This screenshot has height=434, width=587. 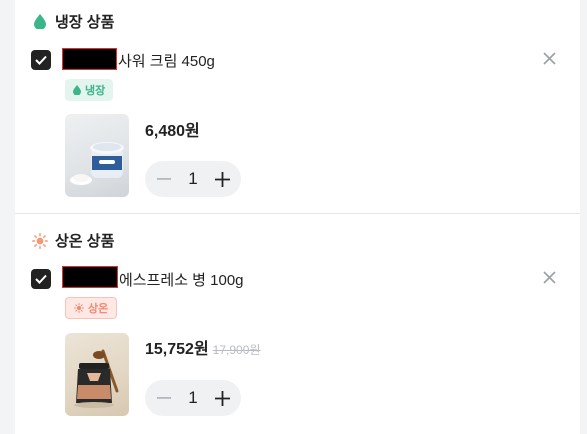 What do you see at coordinates (85, 241) in the screenshot?
I see `section-title: 상온 상품` at bounding box center [85, 241].